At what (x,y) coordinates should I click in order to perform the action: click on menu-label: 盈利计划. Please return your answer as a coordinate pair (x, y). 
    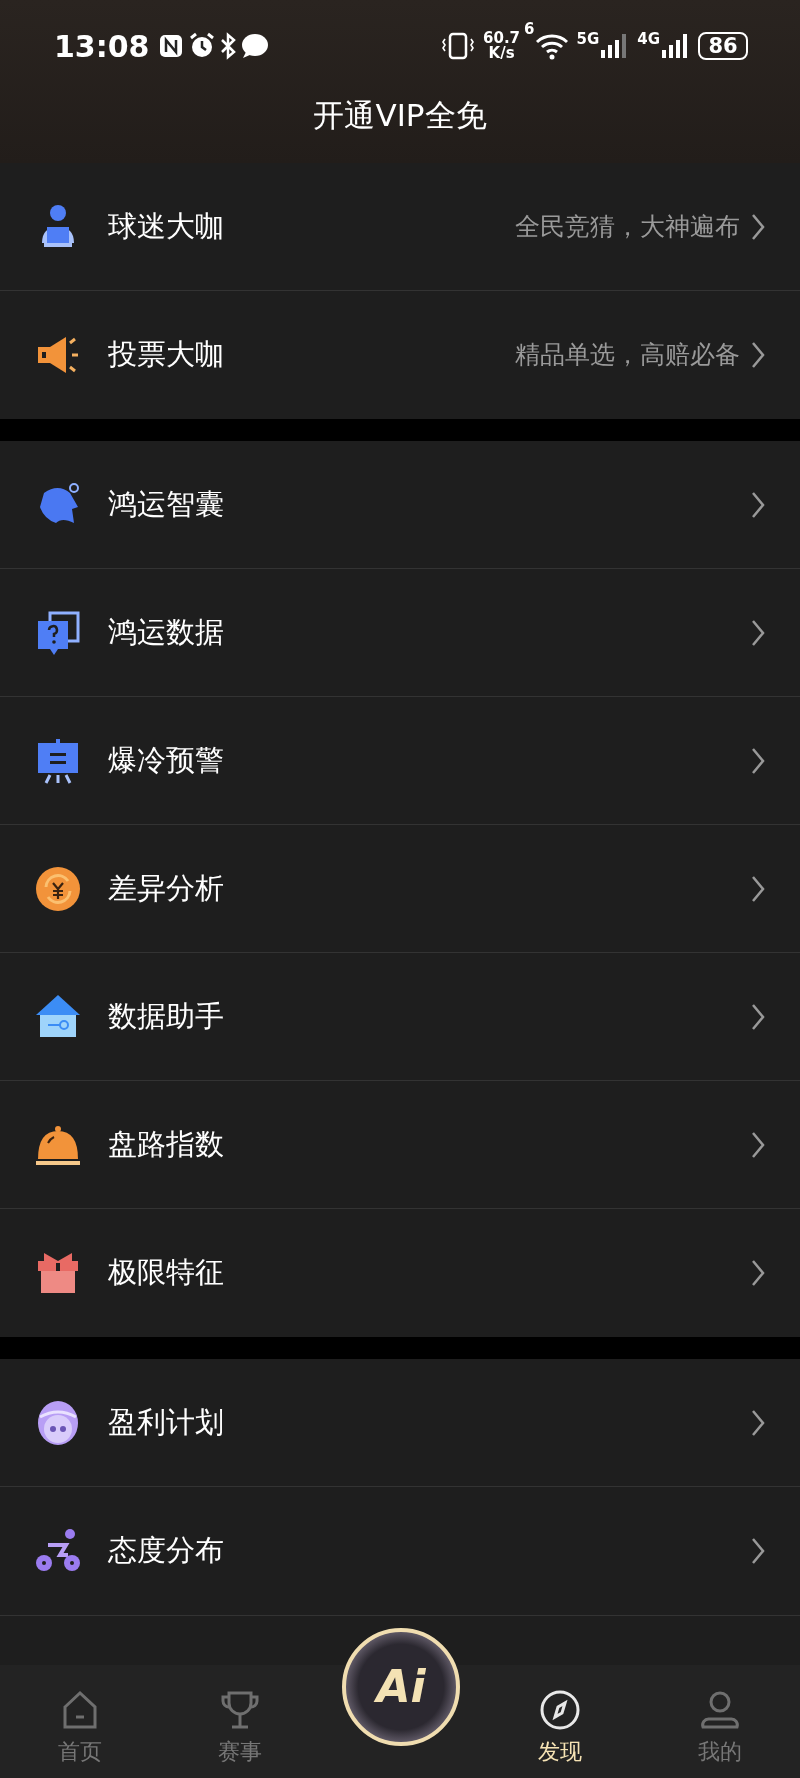
    Looking at the image, I should click on (166, 1422).